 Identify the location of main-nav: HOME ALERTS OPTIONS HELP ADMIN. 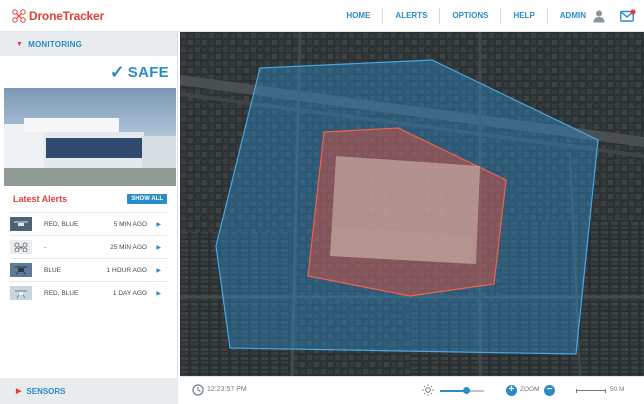
(470, 16).